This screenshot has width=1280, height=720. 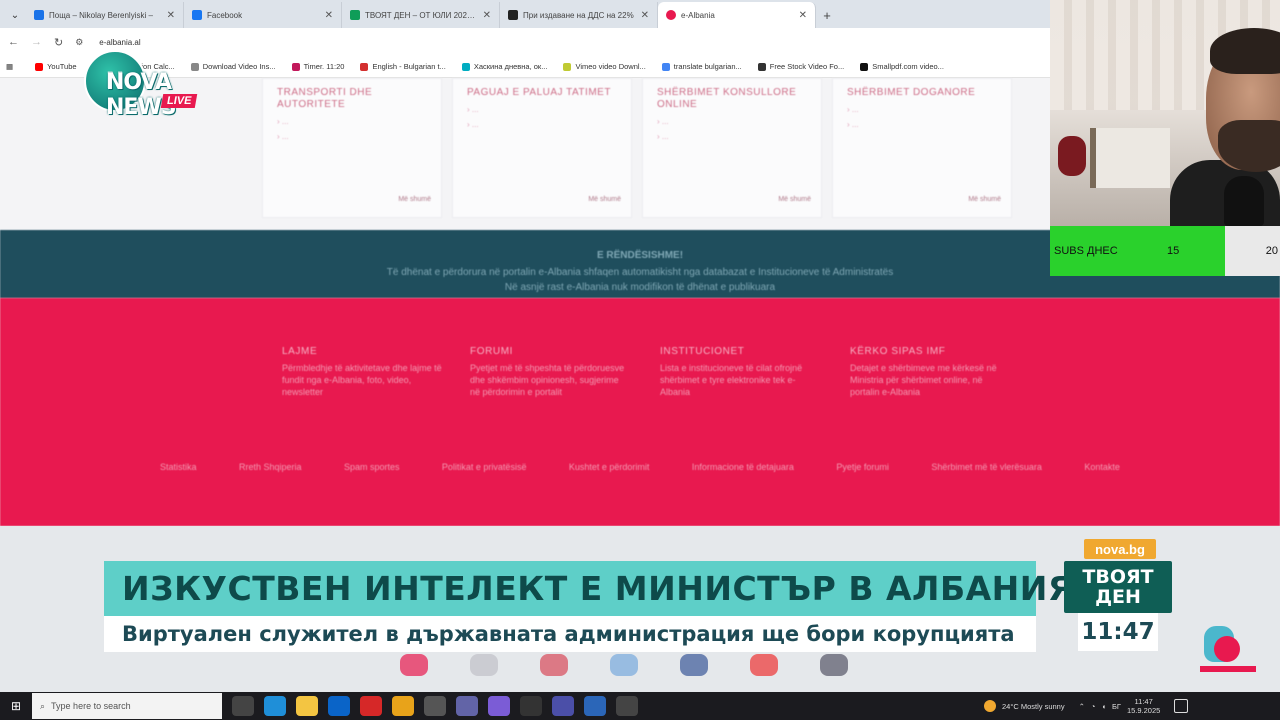 What do you see at coordinates (513, 15) in the screenshot?
I see `notion-icon` at bounding box center [513, 15].